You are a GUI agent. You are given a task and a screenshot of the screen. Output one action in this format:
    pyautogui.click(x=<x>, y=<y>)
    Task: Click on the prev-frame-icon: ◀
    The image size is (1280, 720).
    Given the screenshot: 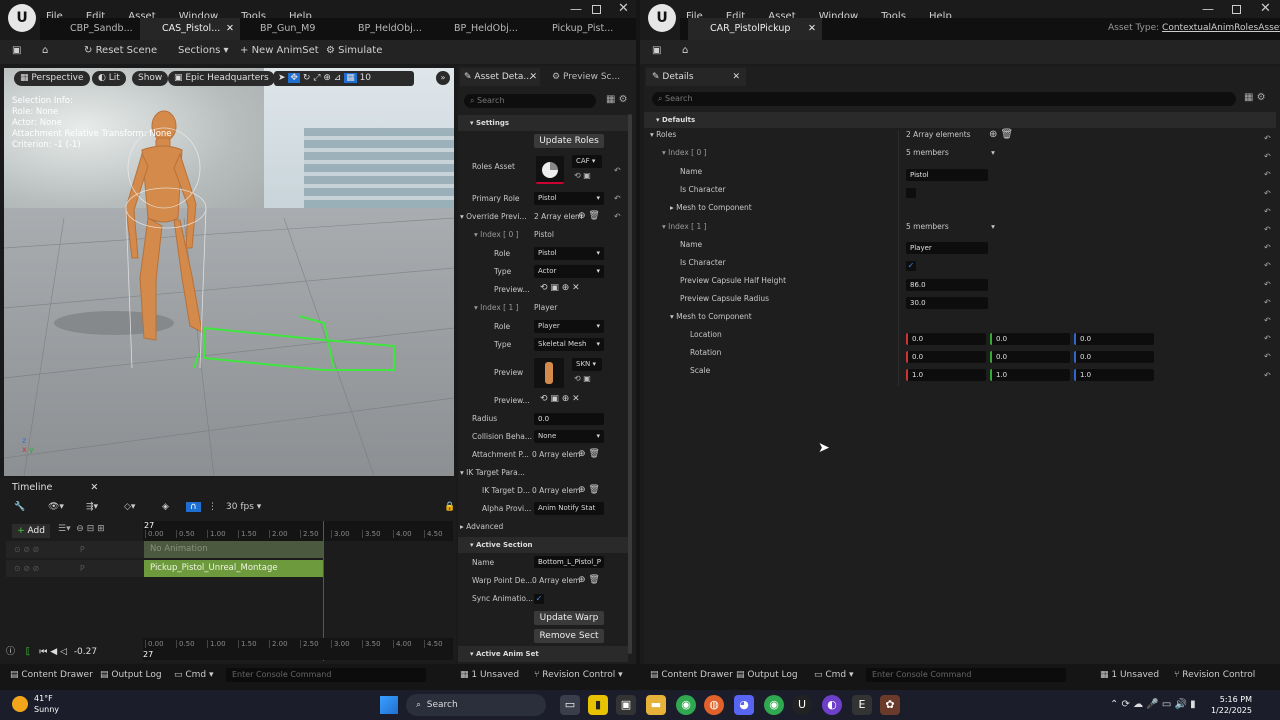 What is the action you would take?
    pyautogui.click(x=53, y=652)
    